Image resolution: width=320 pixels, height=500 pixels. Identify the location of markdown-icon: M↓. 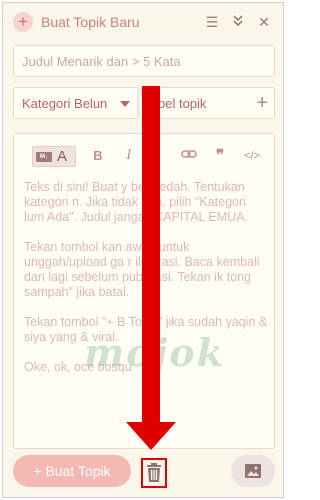
(44, 157).